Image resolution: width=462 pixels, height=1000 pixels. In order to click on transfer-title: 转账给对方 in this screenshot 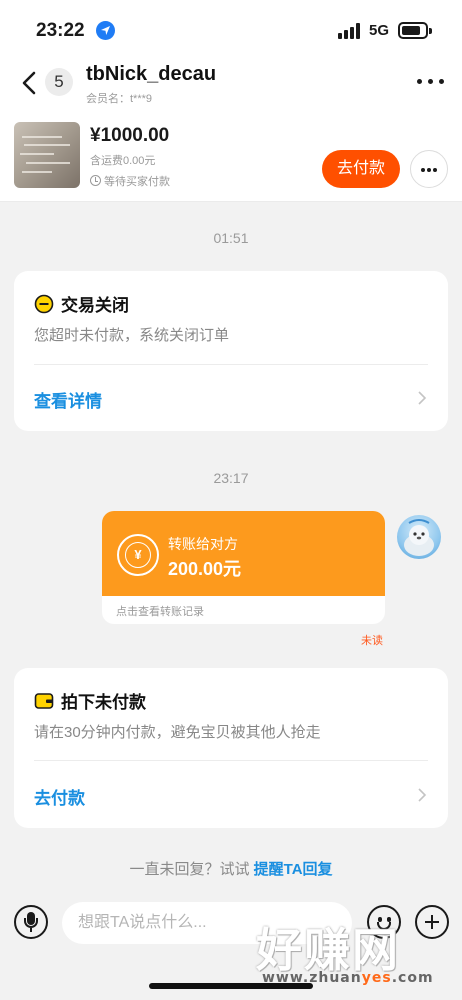, I will do `click(203, 544)`.